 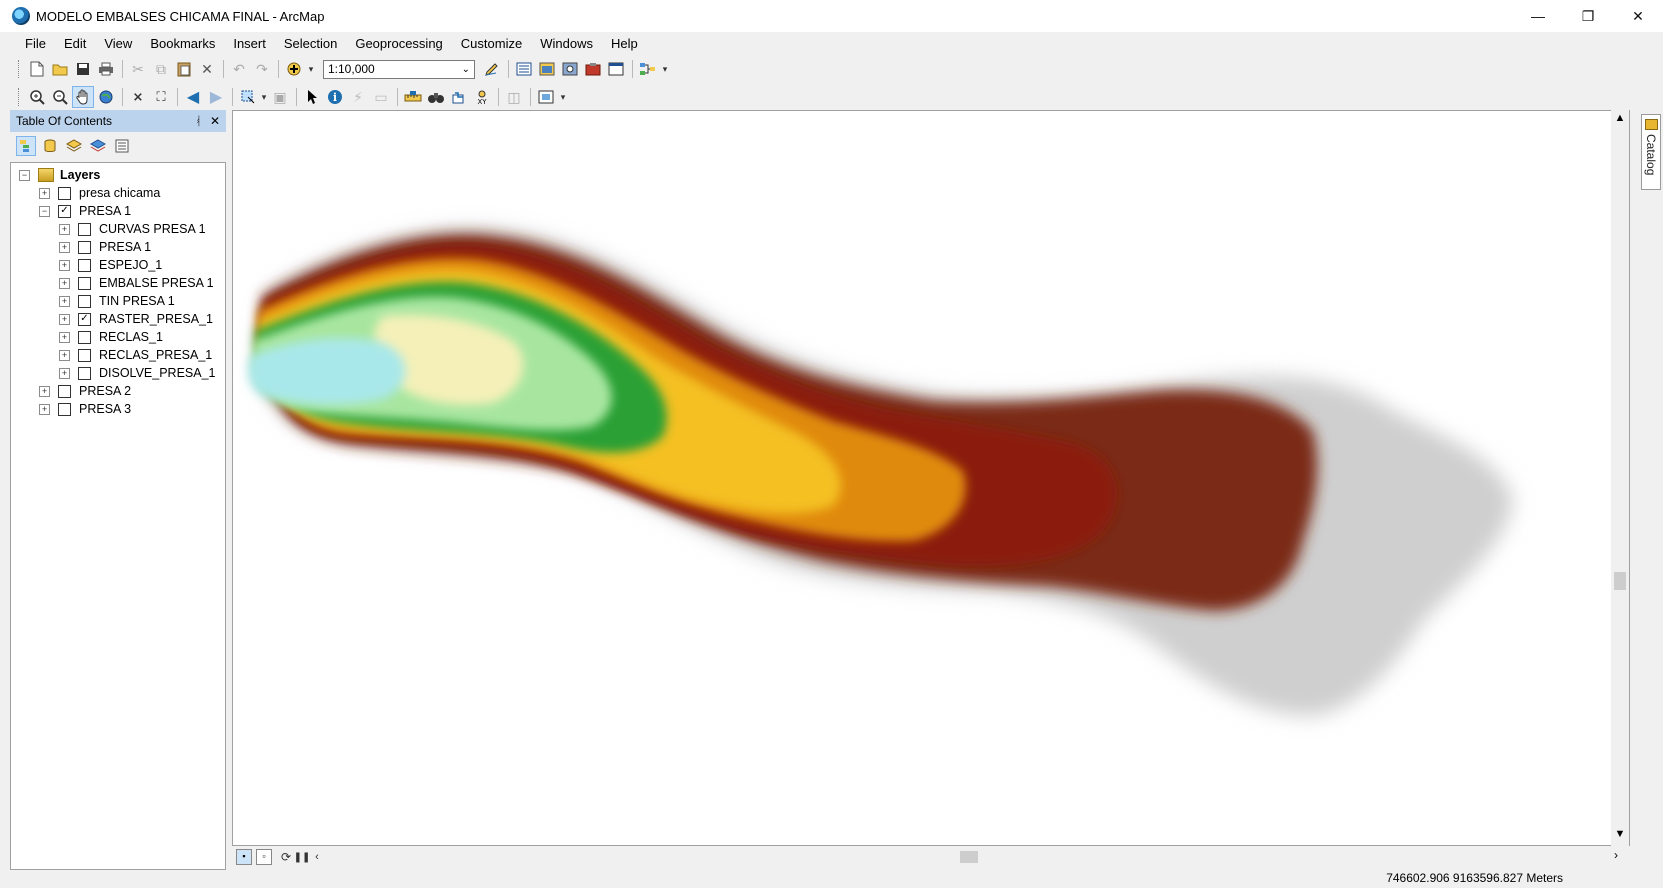 What do you see at coordinates (1638, 16) in the screenshot?
I see `close-button: ✕` at bounding box center [1638, 16].